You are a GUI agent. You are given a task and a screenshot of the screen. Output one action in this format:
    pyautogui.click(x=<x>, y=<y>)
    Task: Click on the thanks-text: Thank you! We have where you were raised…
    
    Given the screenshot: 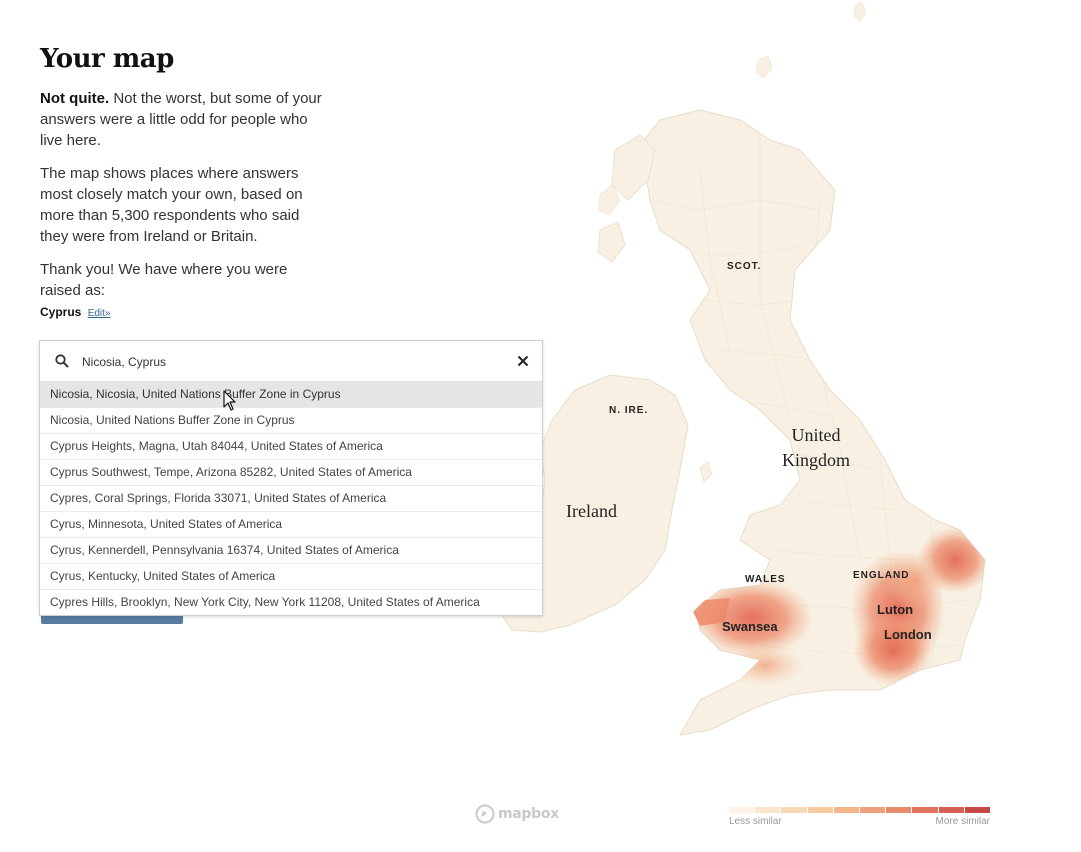 What is the action you would take?
    pyautogui.click(x=164, y=280)
    